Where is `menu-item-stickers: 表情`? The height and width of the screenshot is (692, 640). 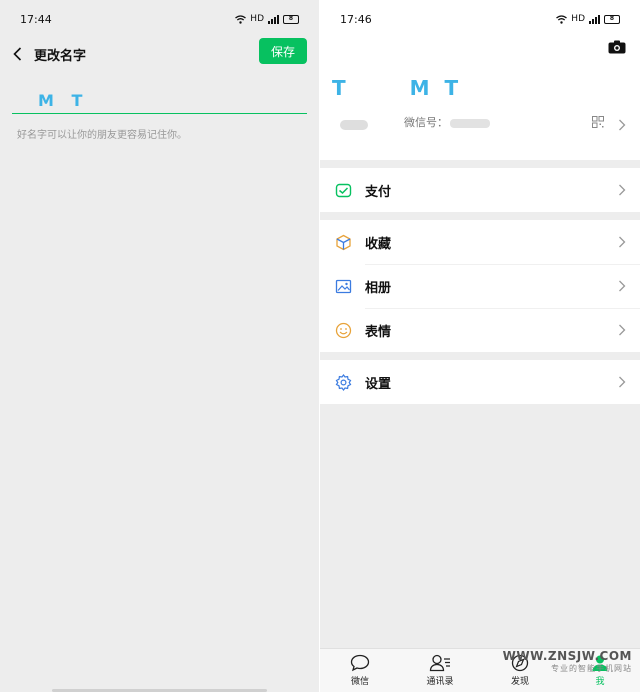 menu-item-stickers: 表情 is located at coordinates (480, 330).